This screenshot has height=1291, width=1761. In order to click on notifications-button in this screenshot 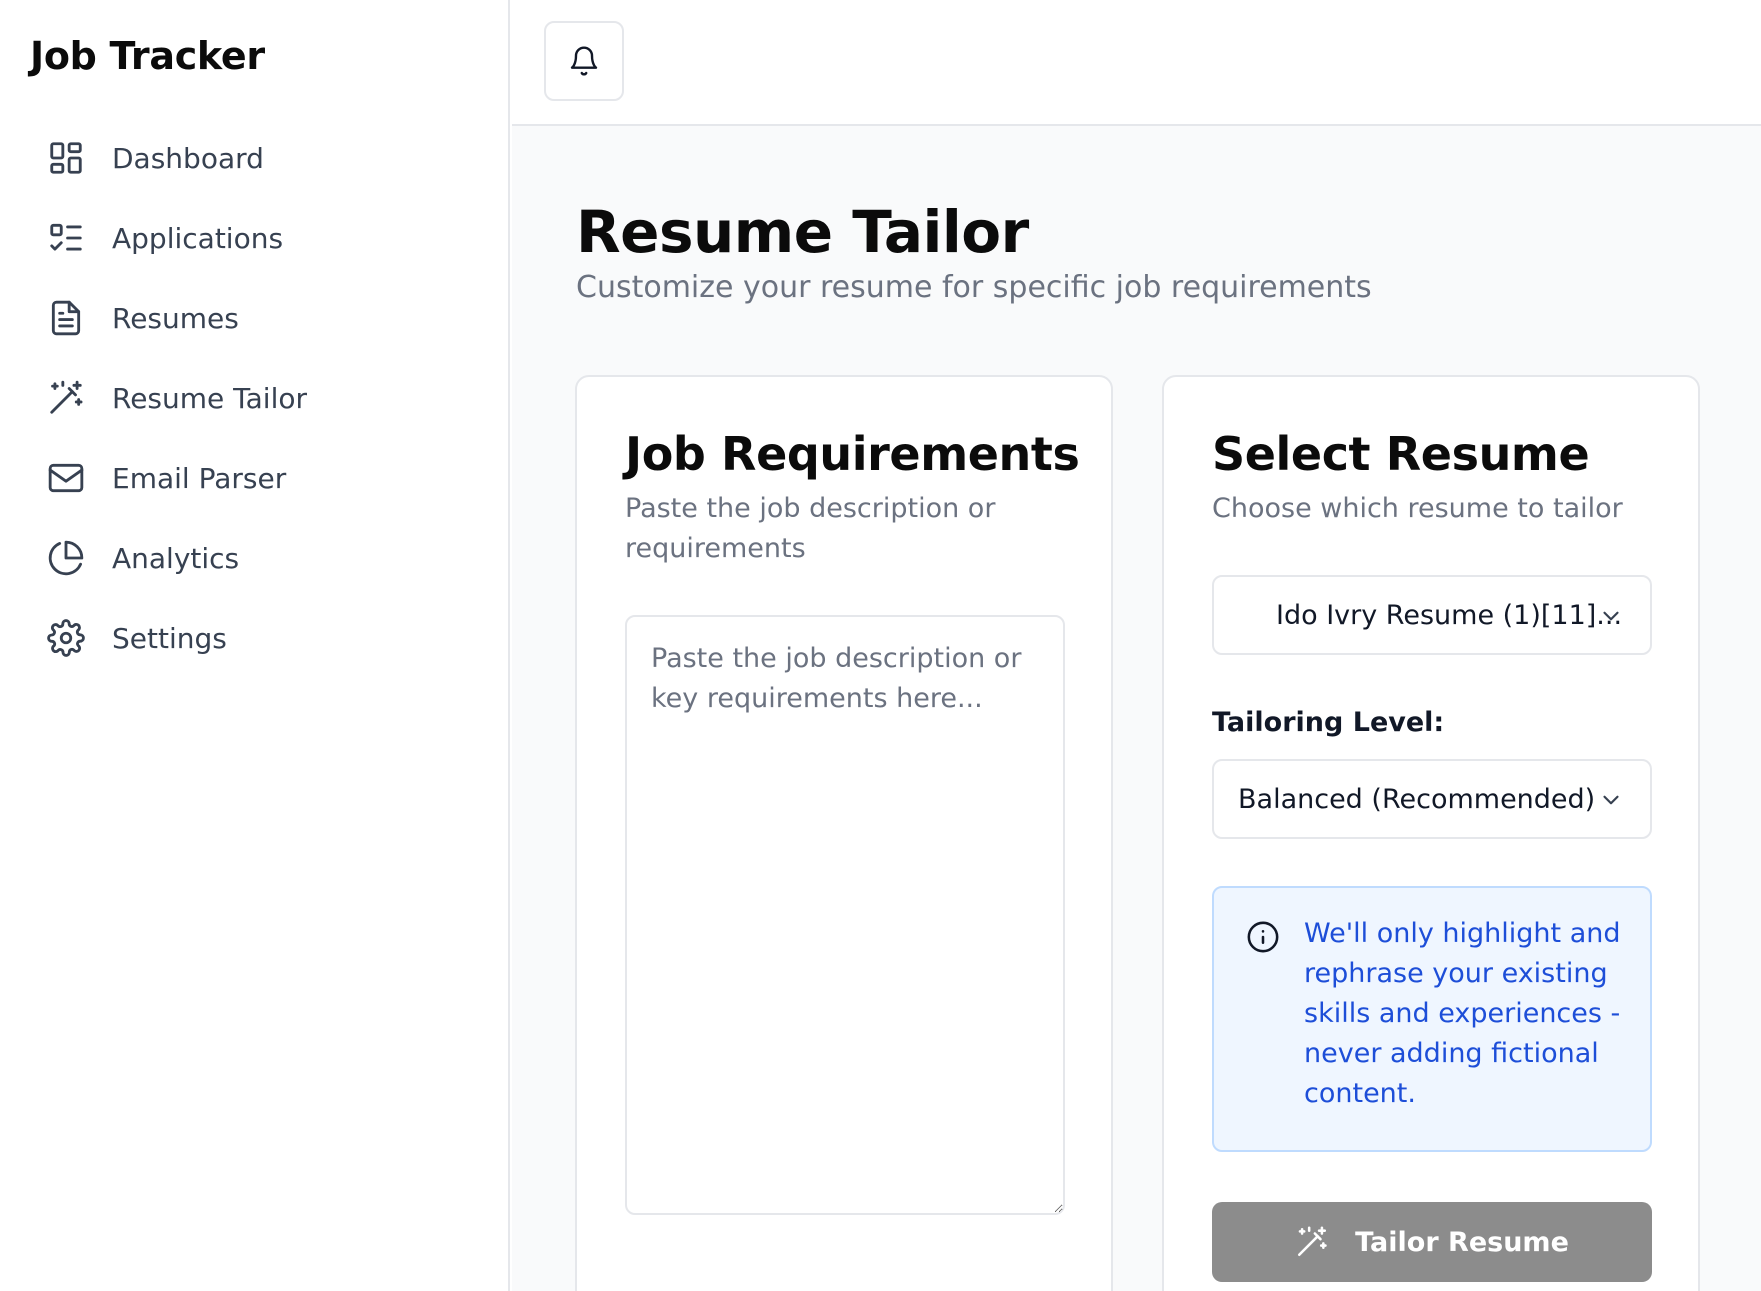, I will do `click(584, 61)`.